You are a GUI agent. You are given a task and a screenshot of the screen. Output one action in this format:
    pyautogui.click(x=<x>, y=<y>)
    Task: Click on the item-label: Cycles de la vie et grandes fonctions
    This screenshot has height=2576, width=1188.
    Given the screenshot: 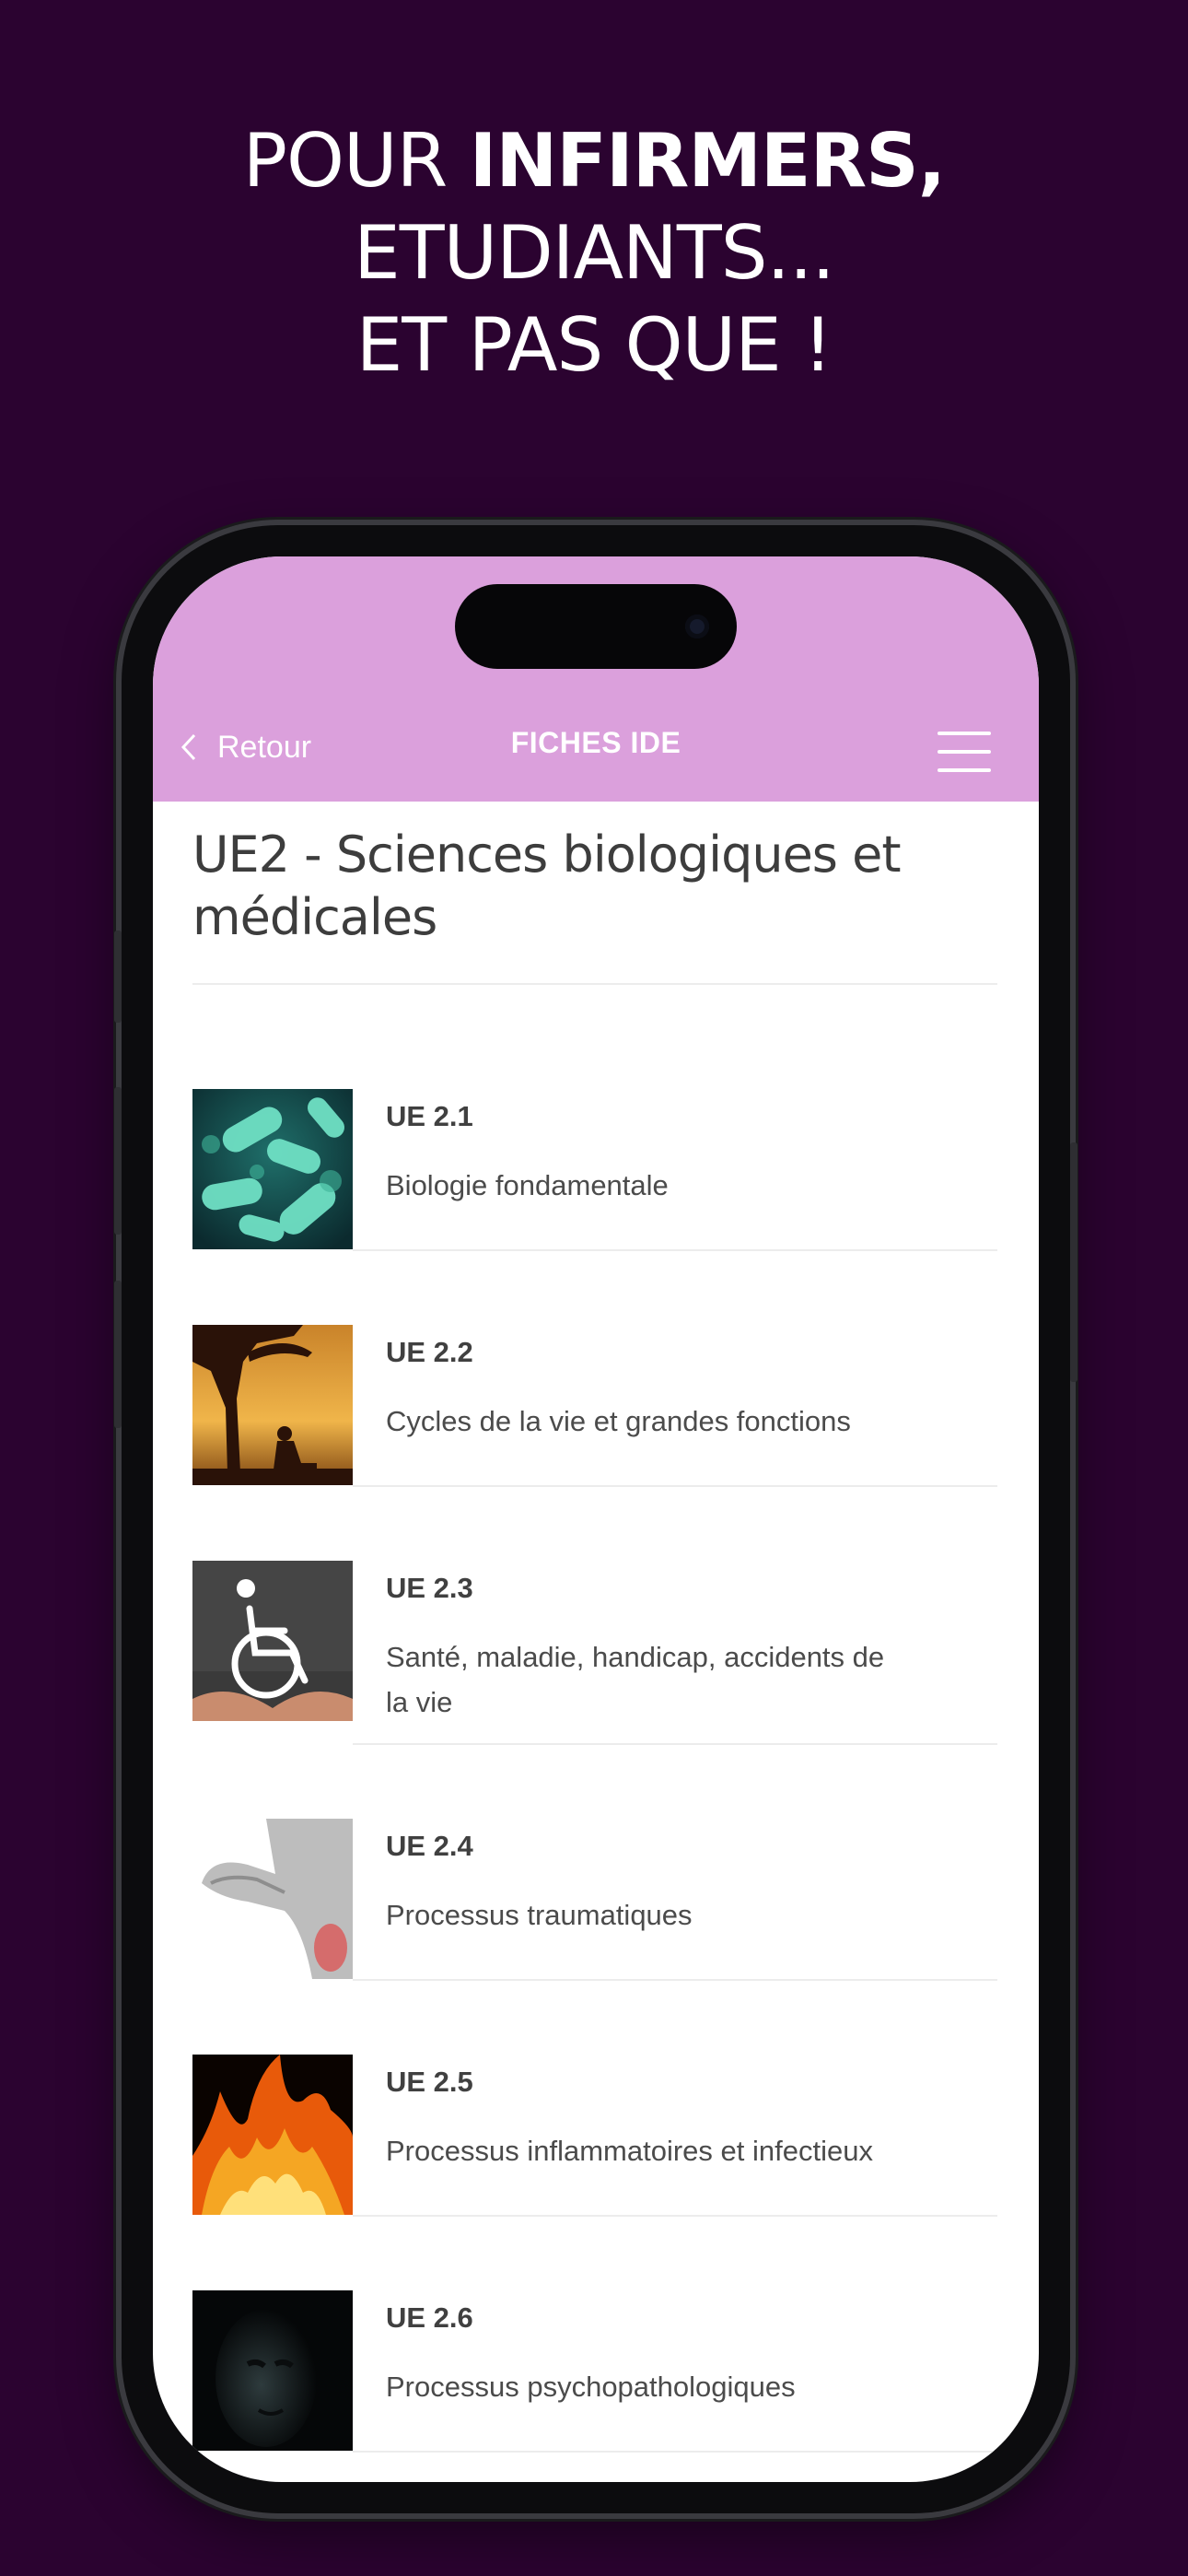 What is the action you would take?
    pyautogui.click(x=618, y=1421)
    